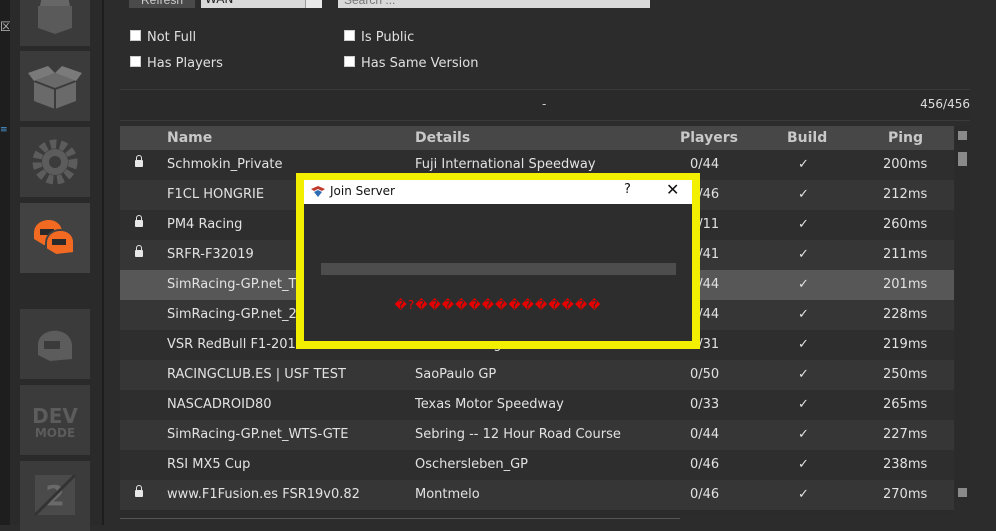 The image size is (996, 531). Describe the element at coordinates (135, 35) in the screenshot. I see `not-full-checkbox` at that location.